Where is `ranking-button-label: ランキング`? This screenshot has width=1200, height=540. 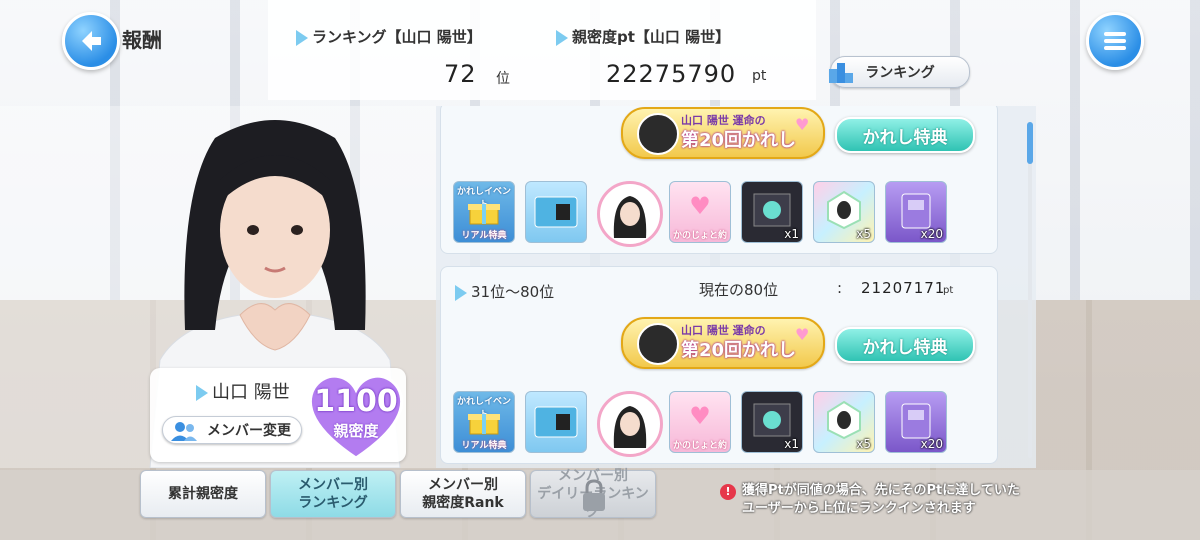
ranking-button-label: ランキング is located at coordinates (900, 73).